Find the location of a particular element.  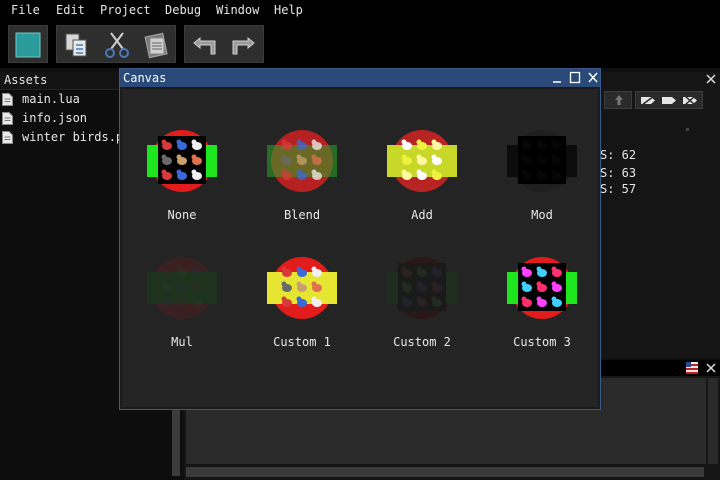

flag-icon is located at coordinates (692, 368).